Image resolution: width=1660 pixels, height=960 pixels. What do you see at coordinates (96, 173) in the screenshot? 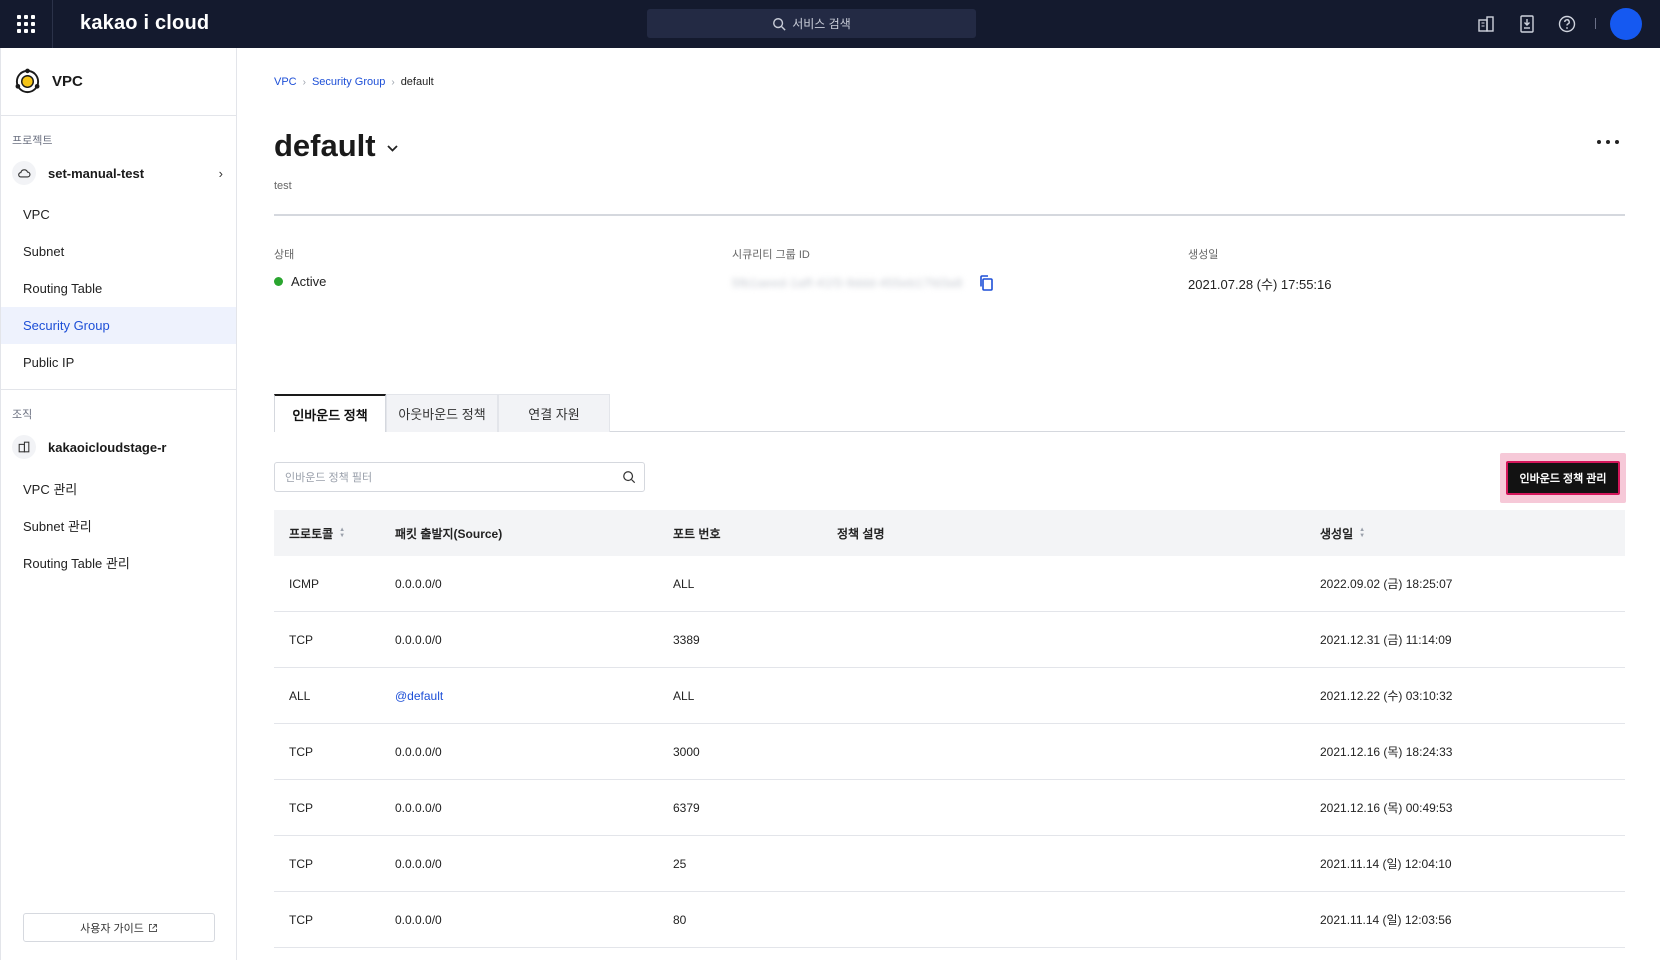
I see `project-name: set-manual-test` at bounding box center [96, 173].